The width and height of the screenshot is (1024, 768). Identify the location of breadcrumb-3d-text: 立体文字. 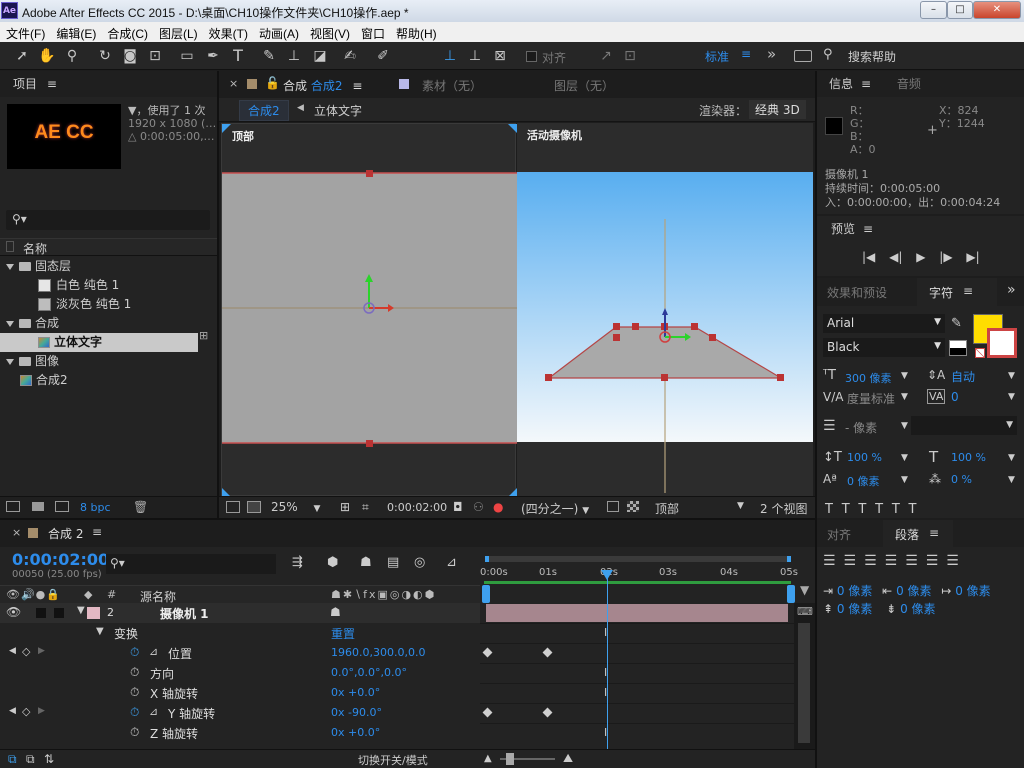
(338, 110).